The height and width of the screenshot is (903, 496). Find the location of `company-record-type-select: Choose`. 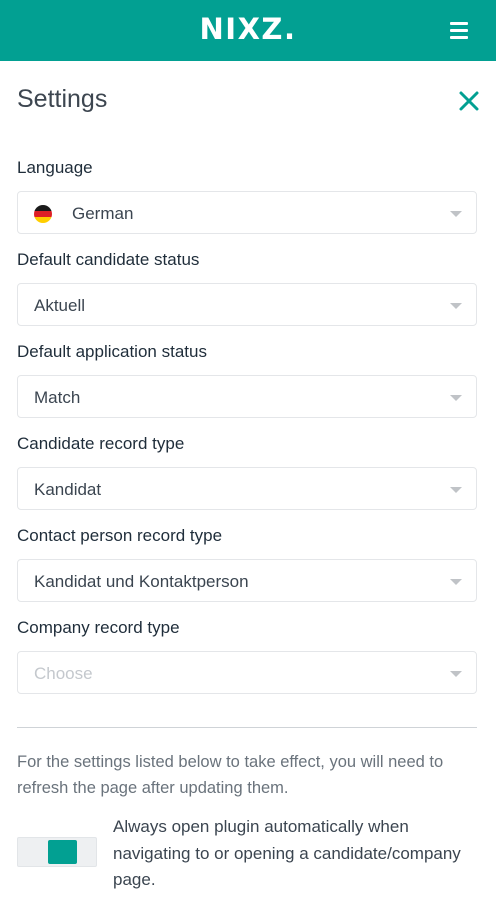

company-record-type-select: Choose is located at coordinates (247, 672).